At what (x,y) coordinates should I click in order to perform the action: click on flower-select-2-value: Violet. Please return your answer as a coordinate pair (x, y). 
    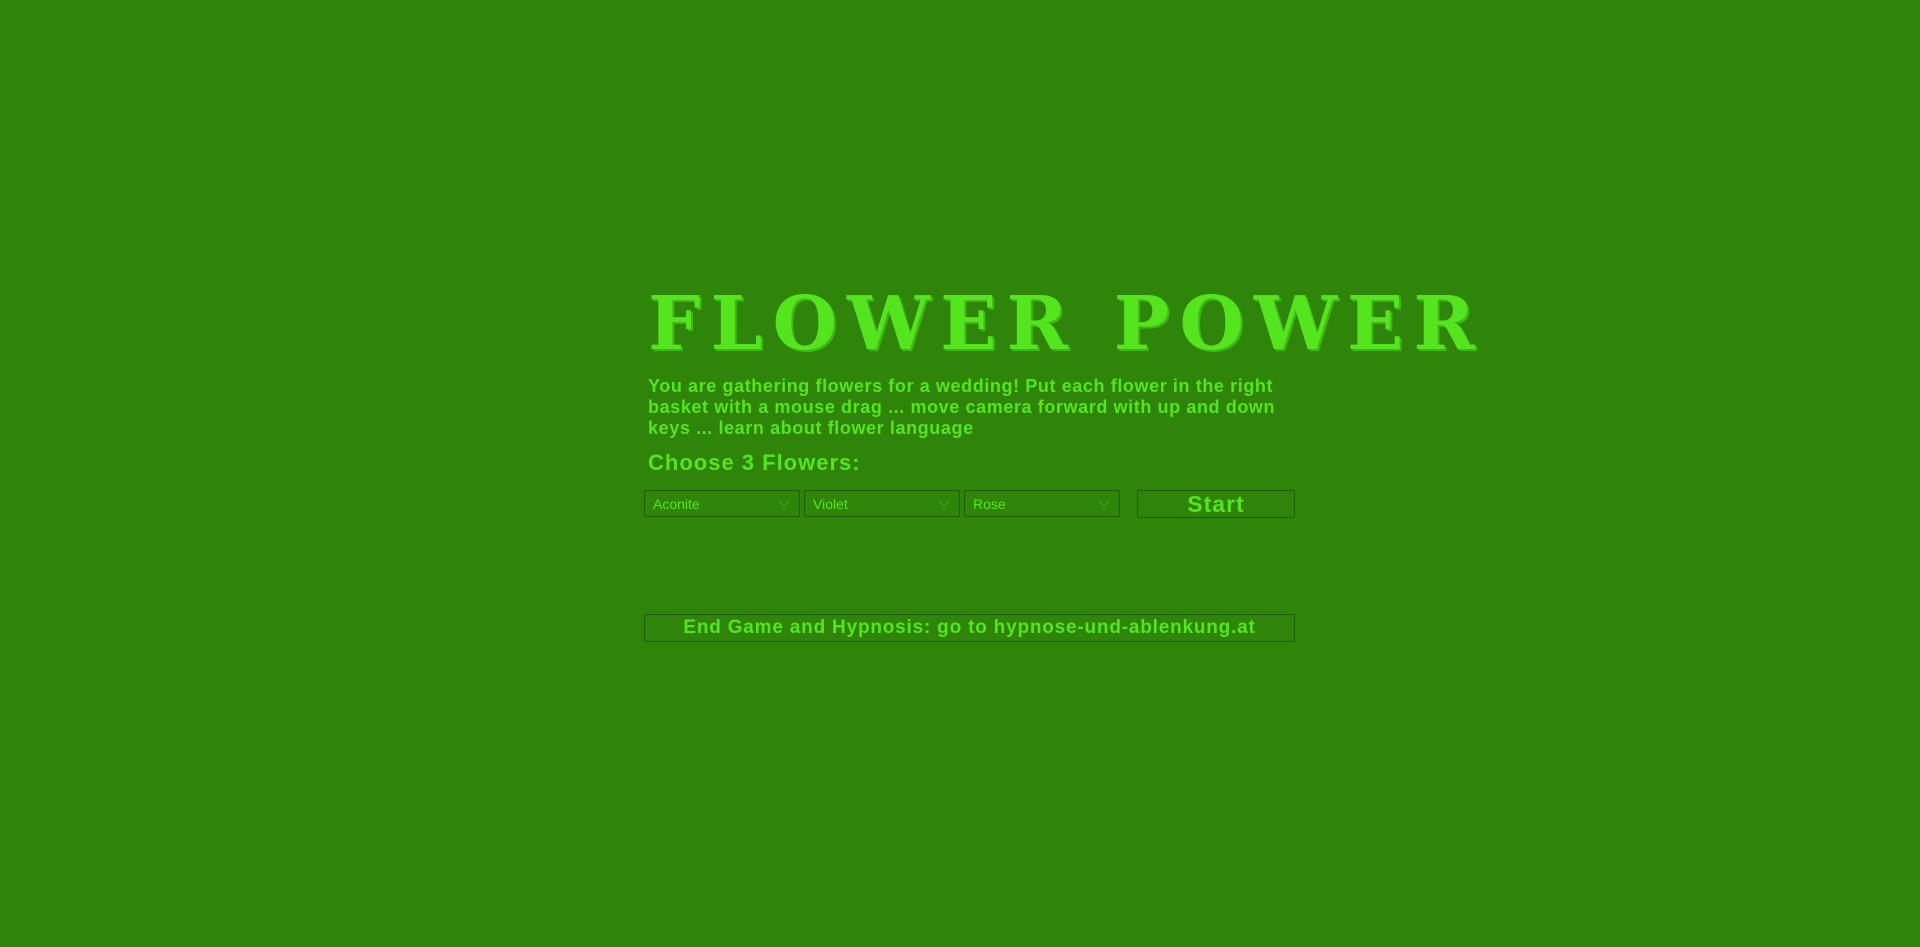
    Looking at the image, I should click on (830, 504).